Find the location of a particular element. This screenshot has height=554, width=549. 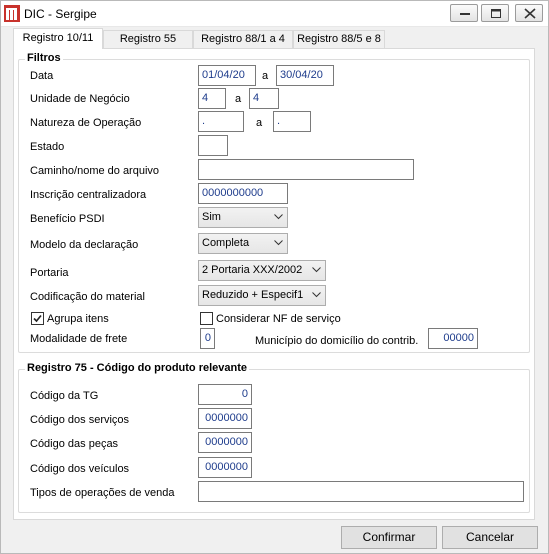

tab-registro-88-5-8: Registro 88/5 e 8 is located at coordinates (339, 39).